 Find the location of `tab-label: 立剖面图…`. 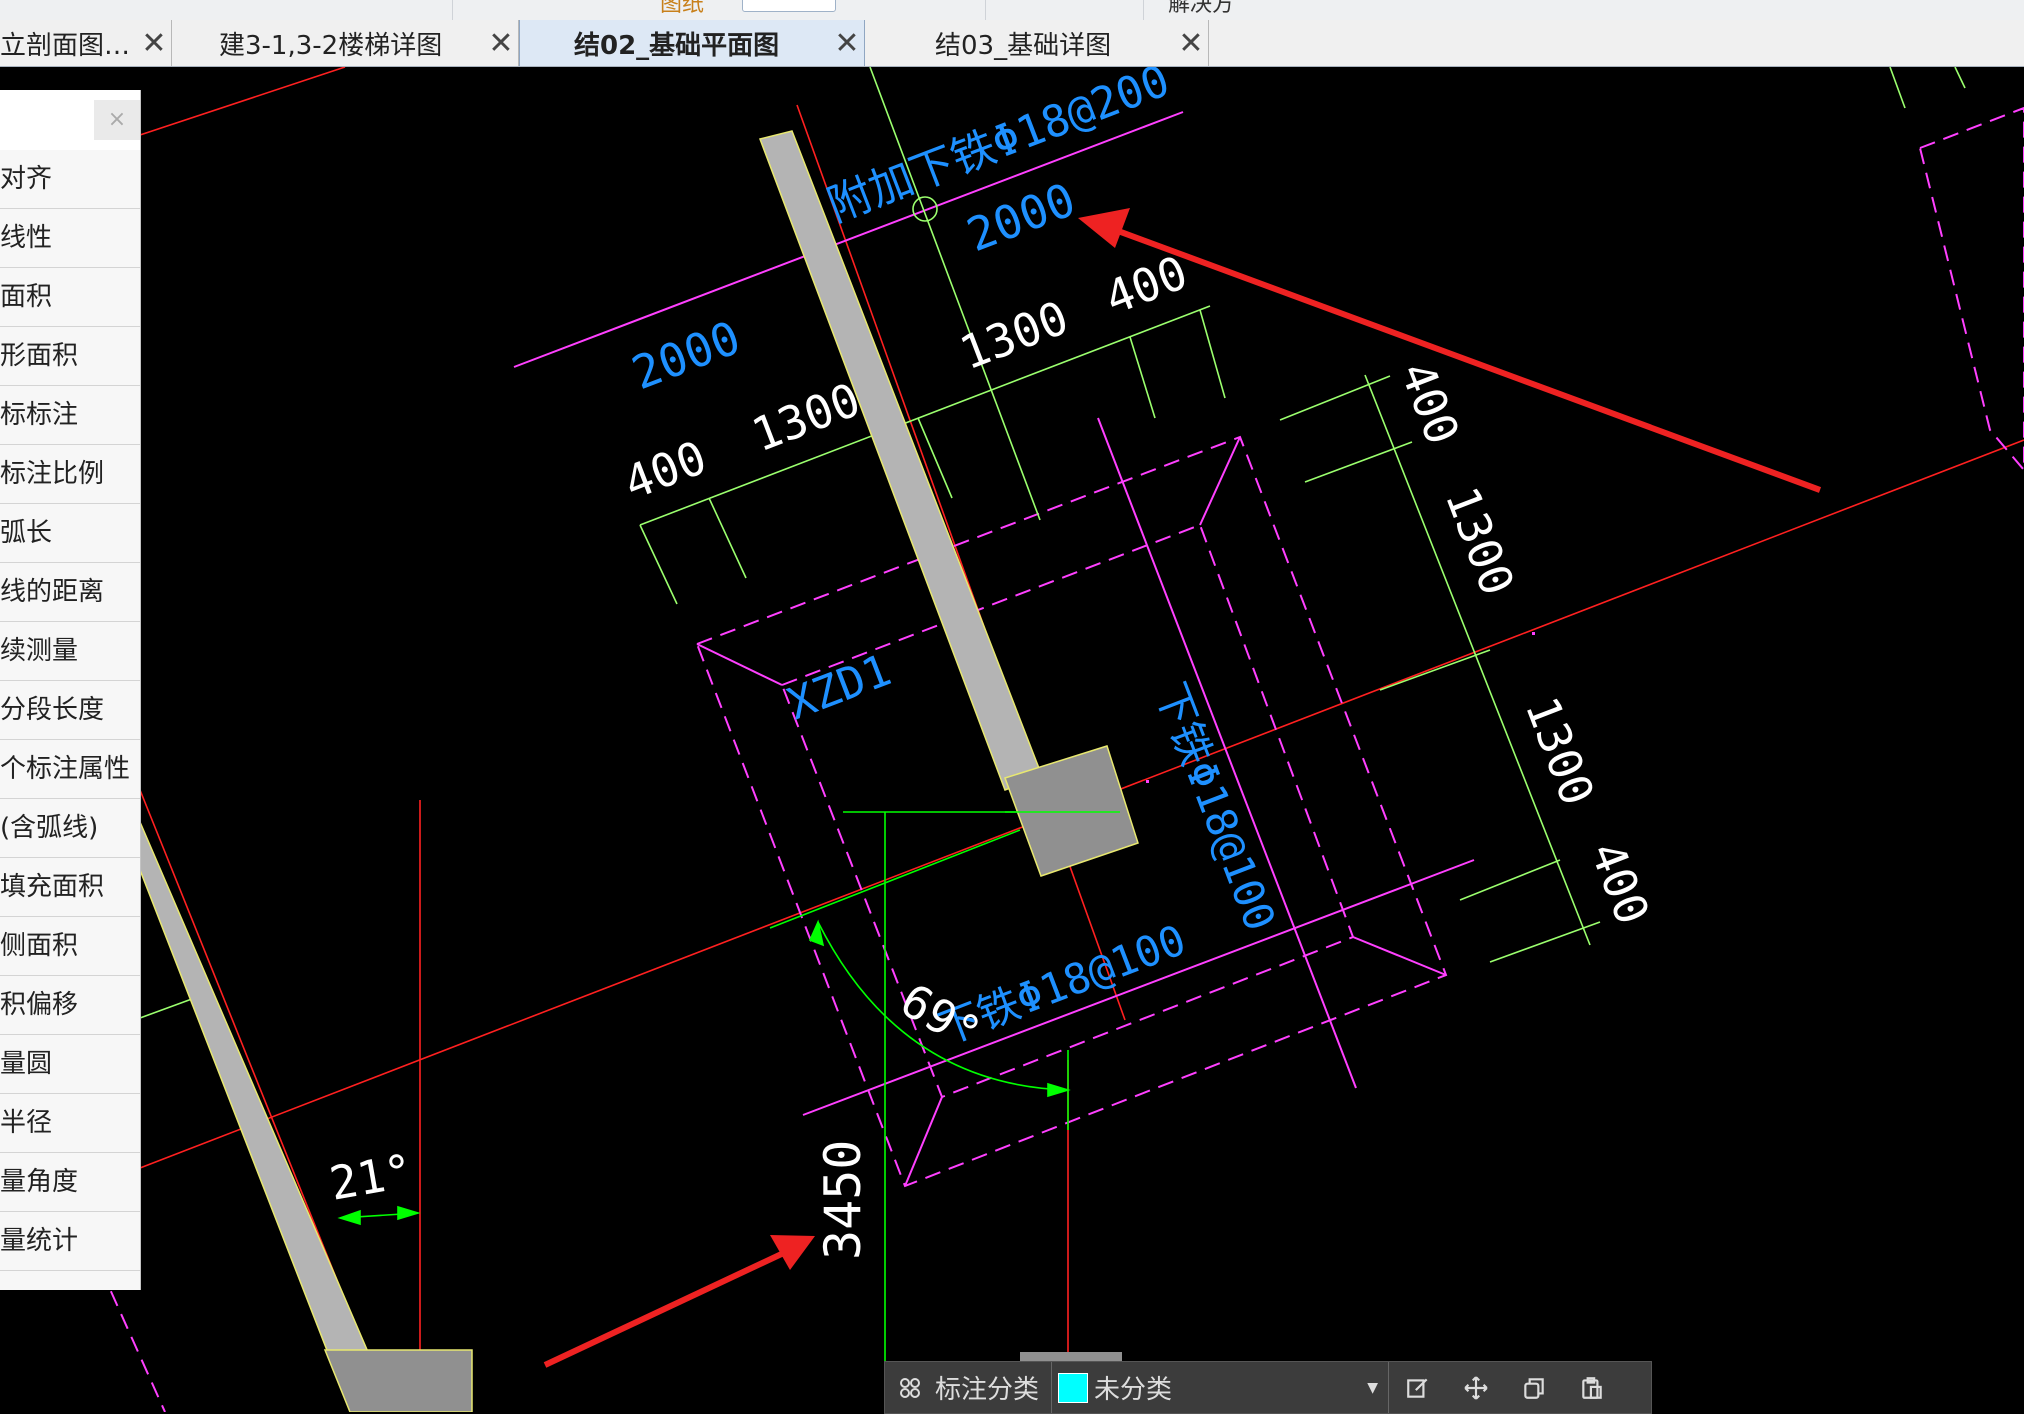

tab-label: 立剖面图… is located at coordinates (65, 45).